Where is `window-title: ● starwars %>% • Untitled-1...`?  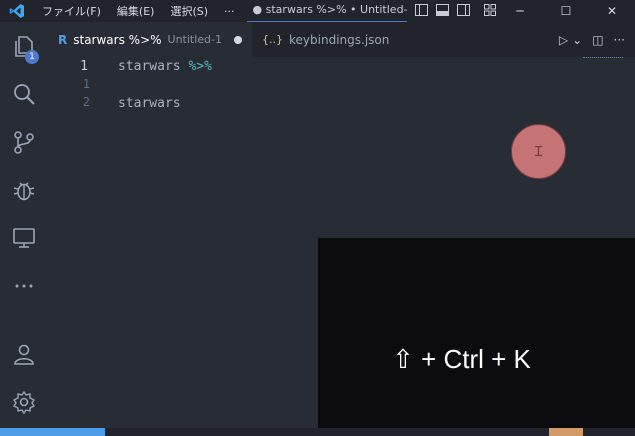
window-title: ● starwars %>% • Untitled-1... is located at coordinates (326, 11).